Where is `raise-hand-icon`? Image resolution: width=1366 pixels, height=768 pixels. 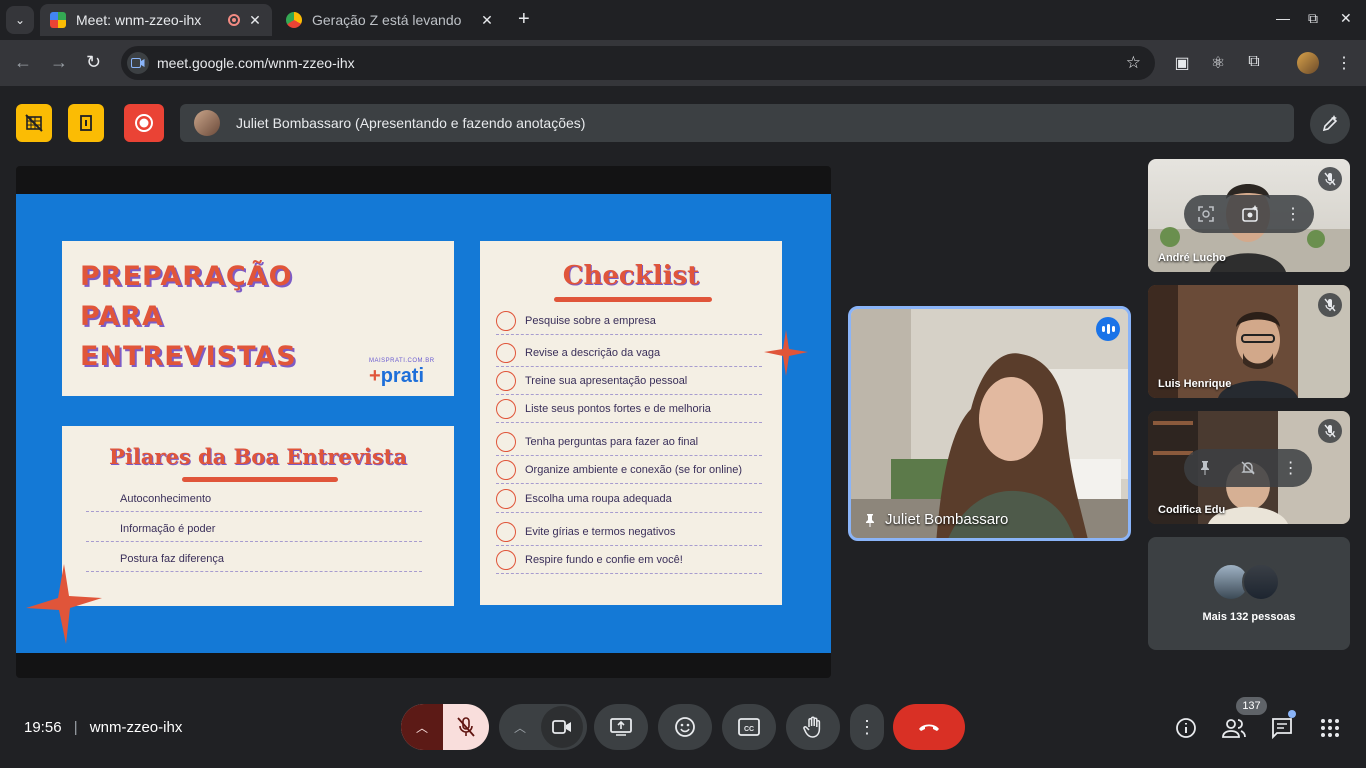 raise-hand-icon is located at coordinates (812, 727).